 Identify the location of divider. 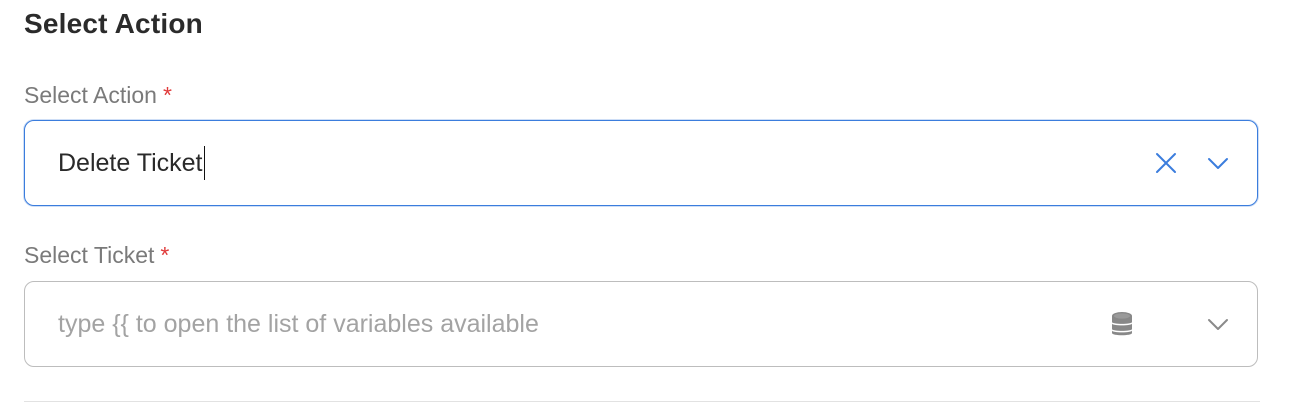
(642, 401).